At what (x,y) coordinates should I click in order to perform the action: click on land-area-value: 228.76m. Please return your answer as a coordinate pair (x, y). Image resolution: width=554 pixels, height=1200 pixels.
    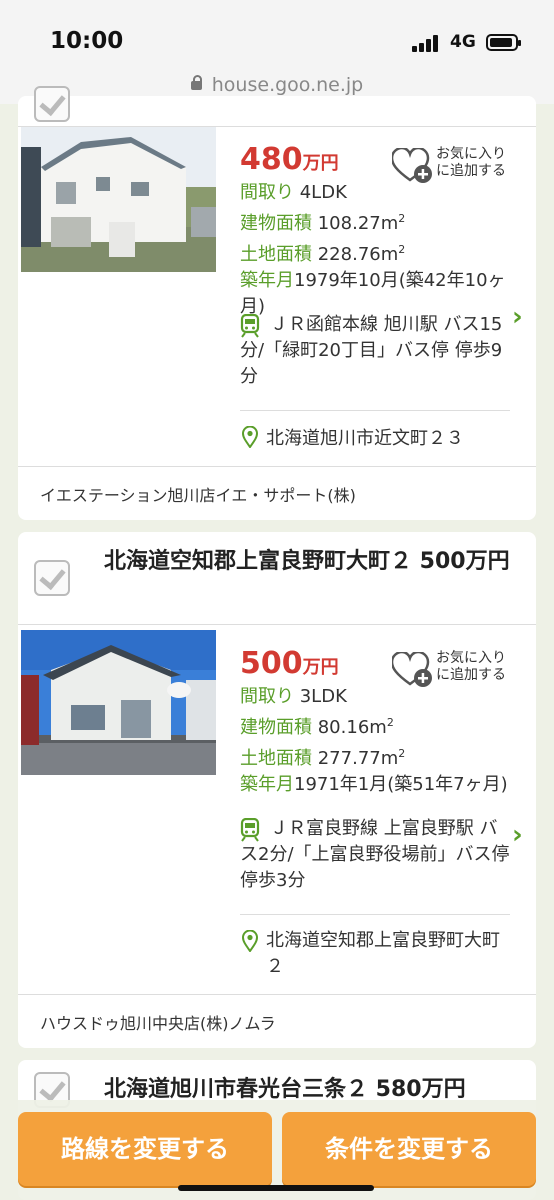
    Looking at the image, I should click on (358, 254).